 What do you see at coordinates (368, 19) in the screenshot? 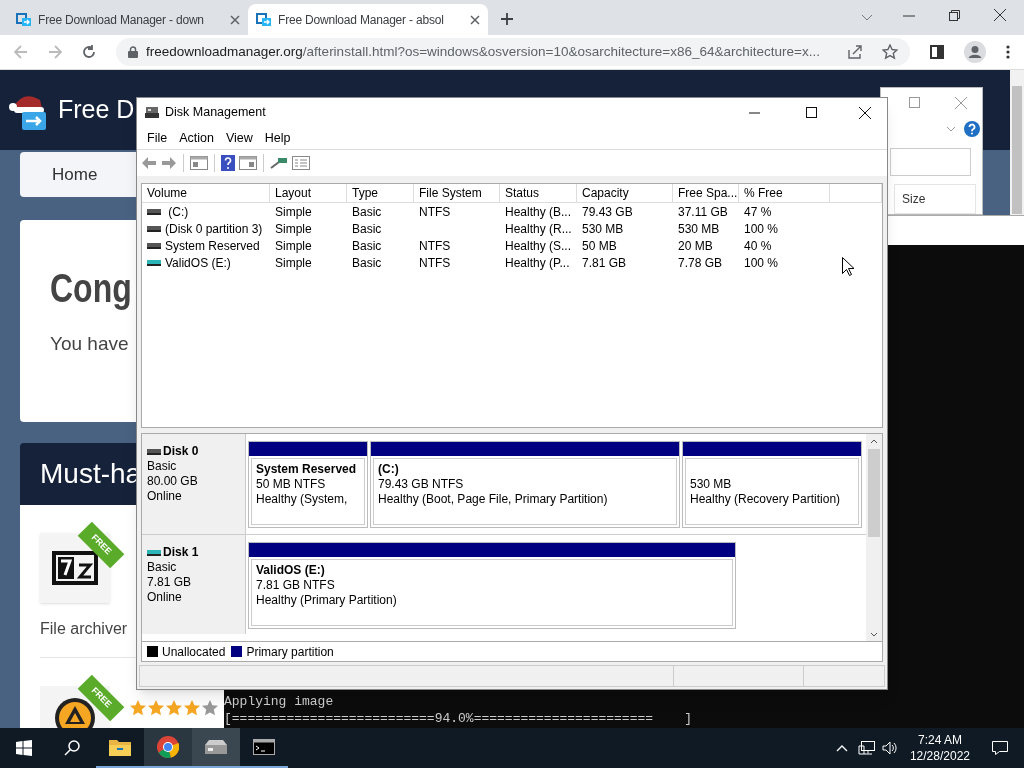
I see `browser-tab: Free Download Manager - absol` at bounding box center [368, 19].